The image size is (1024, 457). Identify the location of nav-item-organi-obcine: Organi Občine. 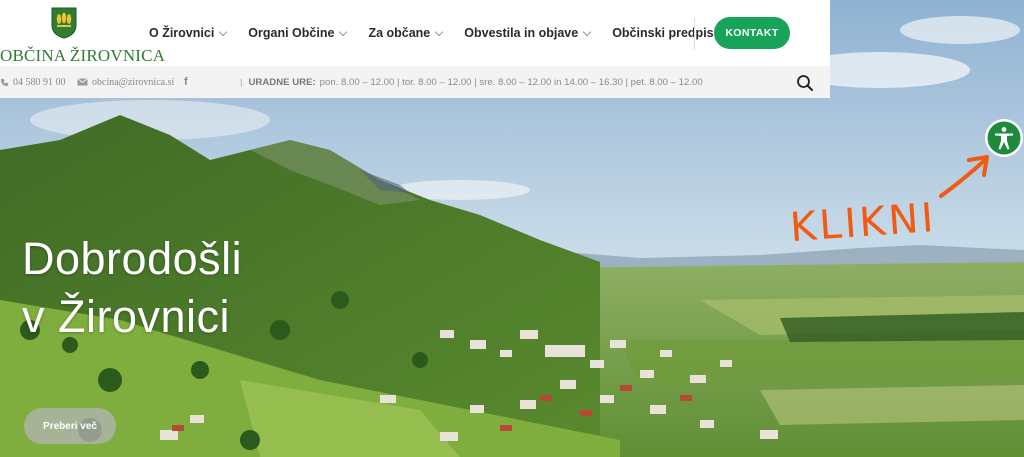
(298, 33).